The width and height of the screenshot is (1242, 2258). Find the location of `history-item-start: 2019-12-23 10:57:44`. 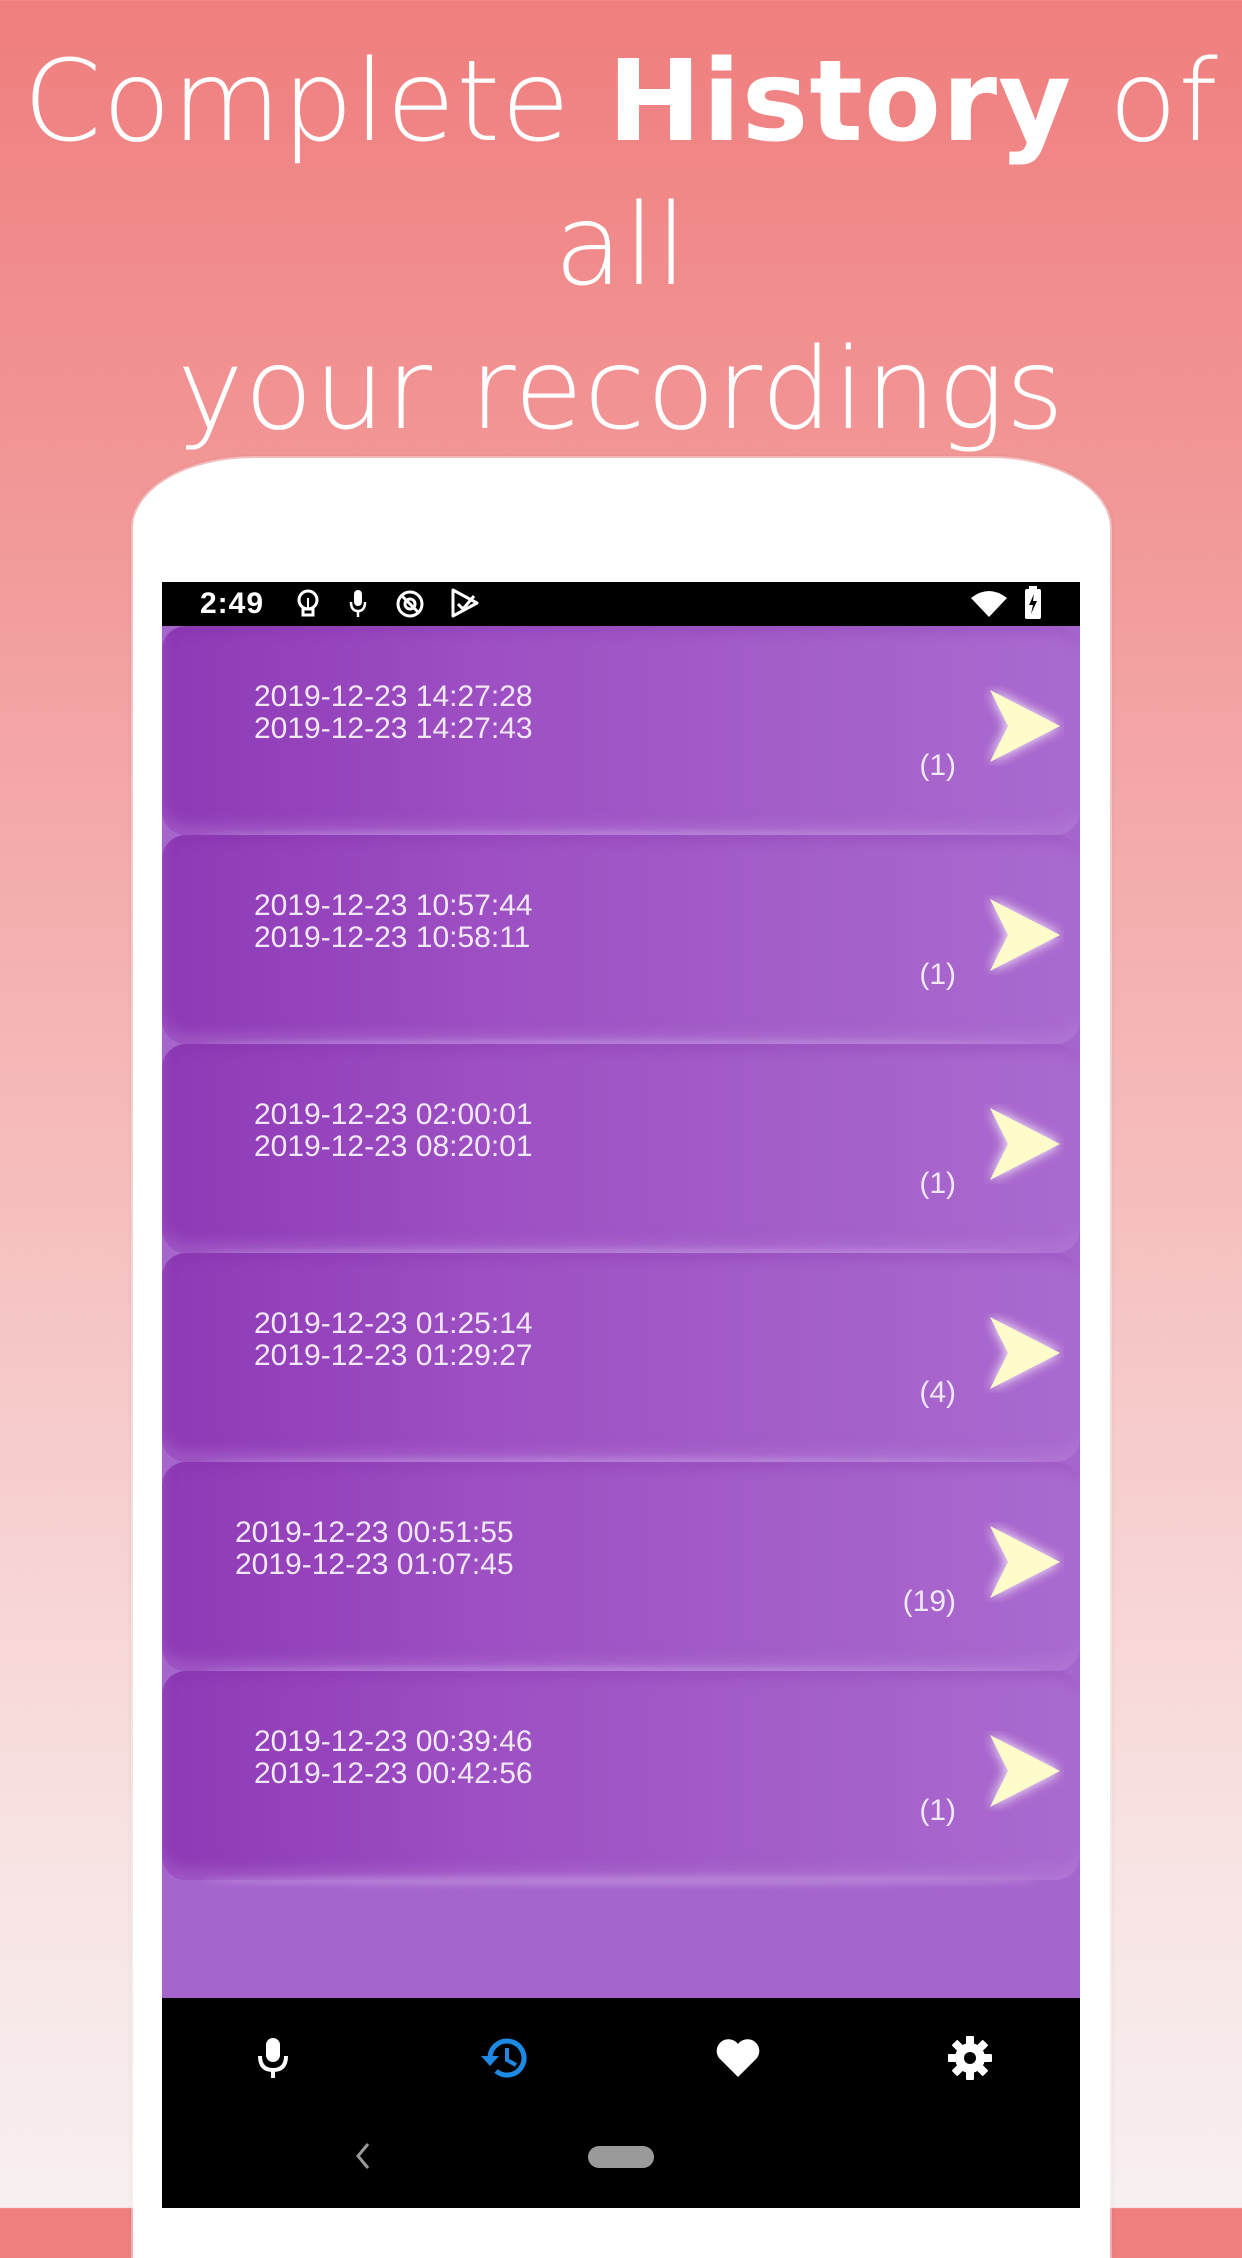

history-item-start: 2019-12-23 10:57:44 is located at coordinates (393, 905).